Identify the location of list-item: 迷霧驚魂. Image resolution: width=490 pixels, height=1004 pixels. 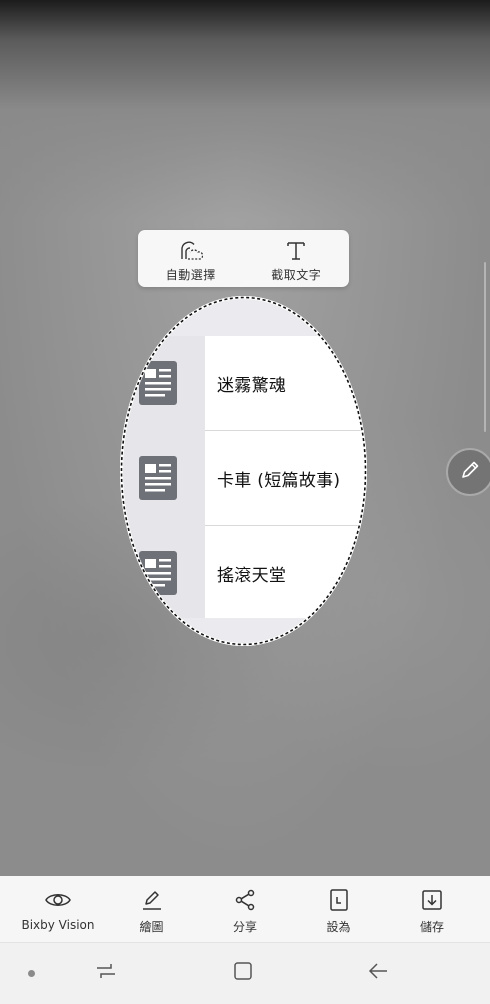
(243, 383).